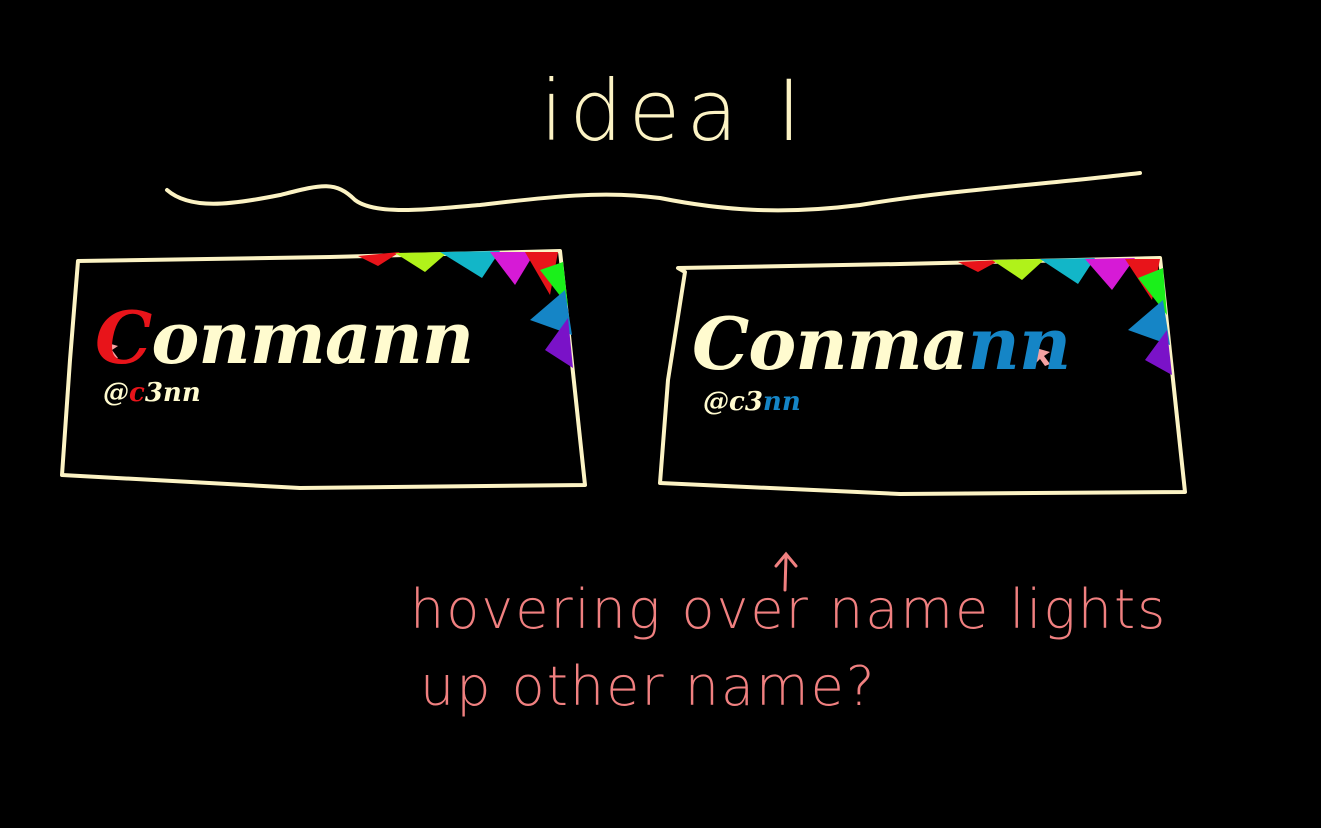  Describe the element at coordinates (137, 393) in the screenshot. I see `card-left-handle-highlight: c` at that location.